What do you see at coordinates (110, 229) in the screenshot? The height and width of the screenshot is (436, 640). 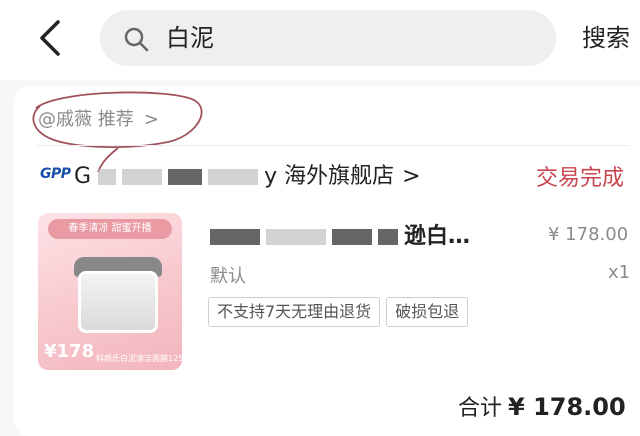 I see `image-banner: 春季清凉 甜蜜开播` at bounding box center [110, 229].